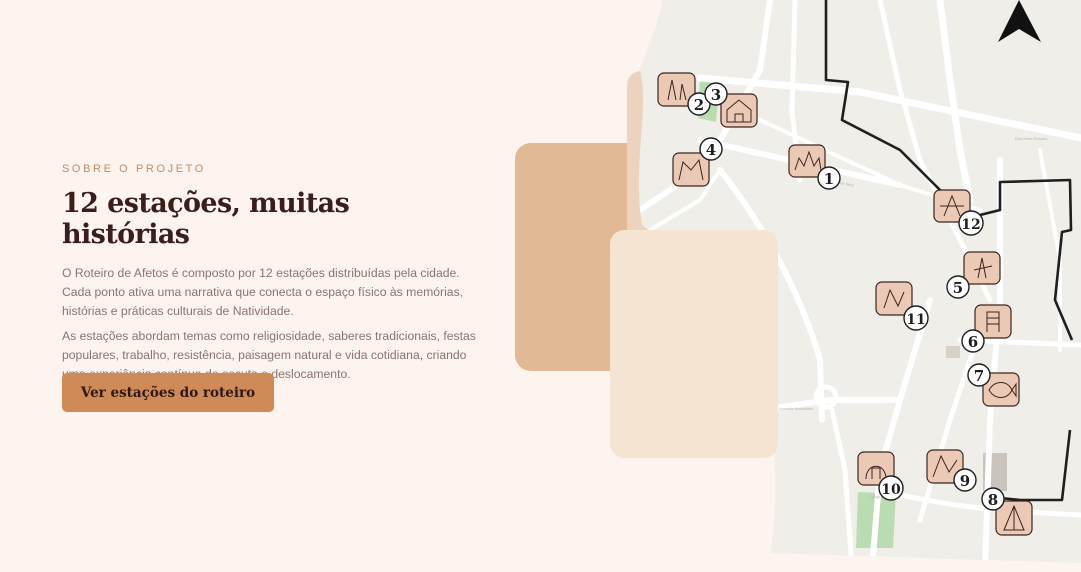 Image resolution: width=1081 pixels, height=572 pixels. Describe the element at coordinates (829, 179) in the screenshot. I see `svg-text: 1` at that location.